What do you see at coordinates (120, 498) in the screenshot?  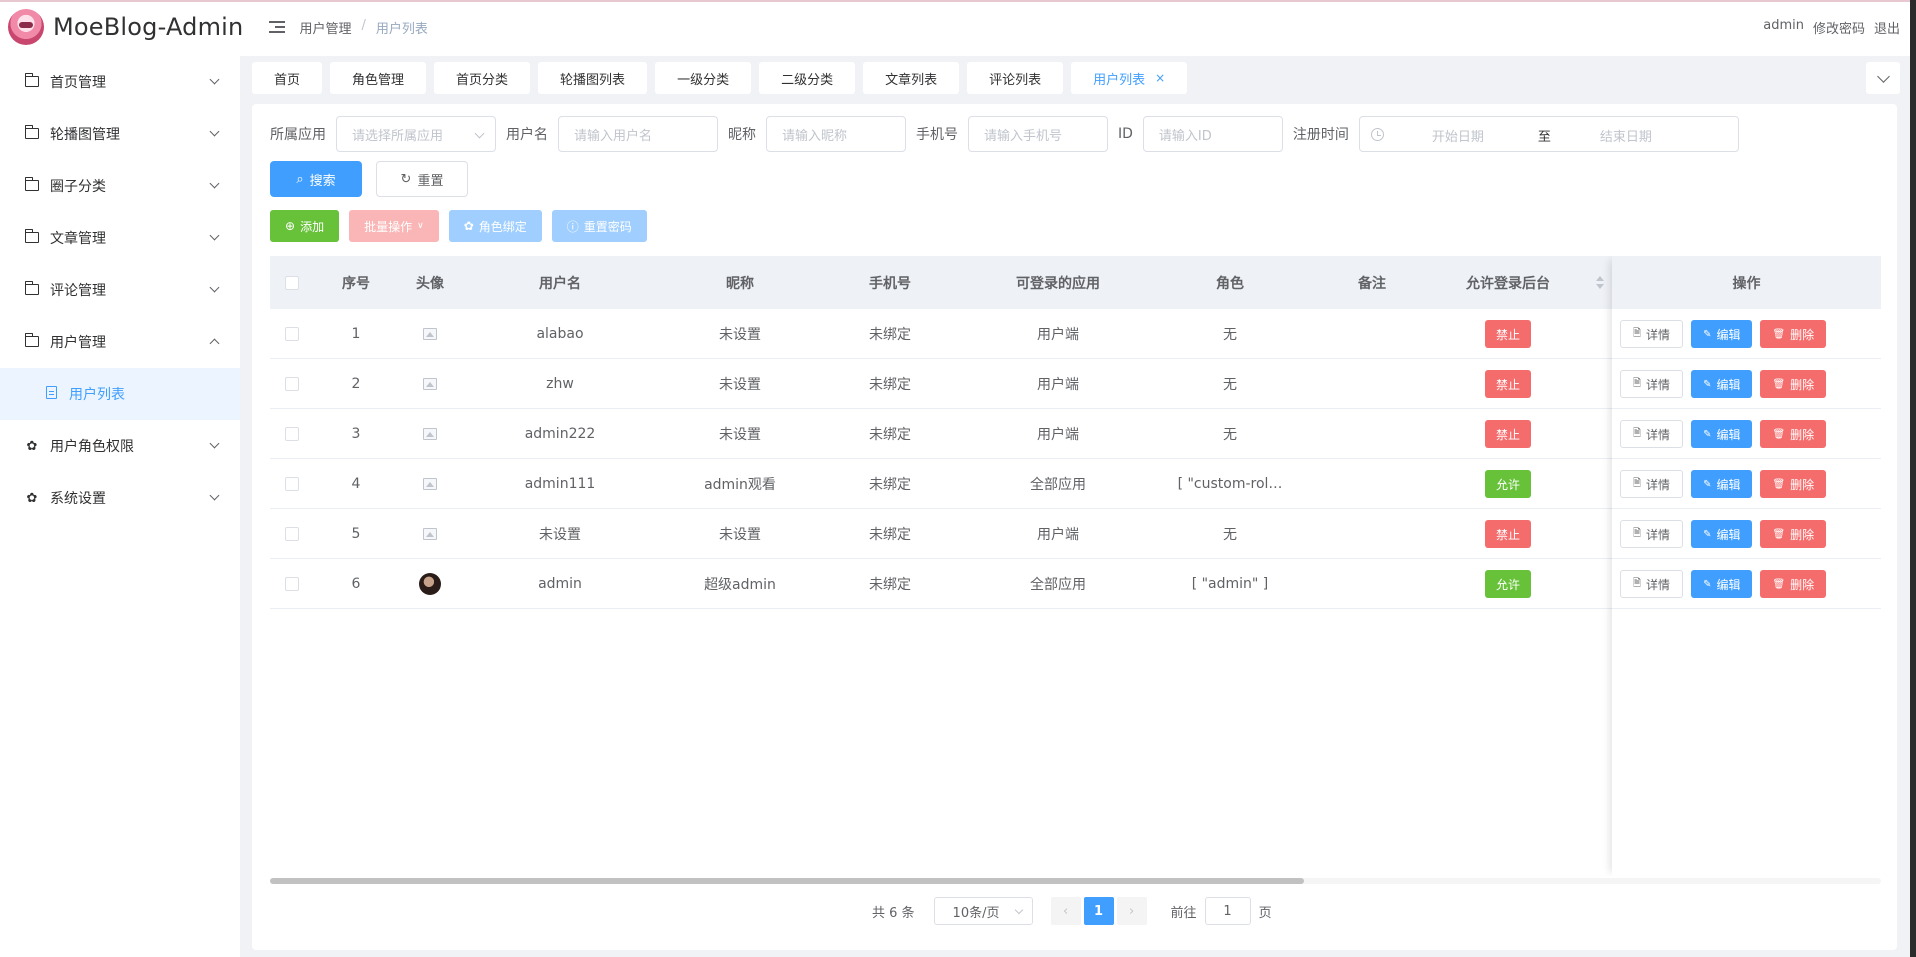 I see `sidebar-item-settings: ✿ 系统设置` at bounding box center [120, 498].